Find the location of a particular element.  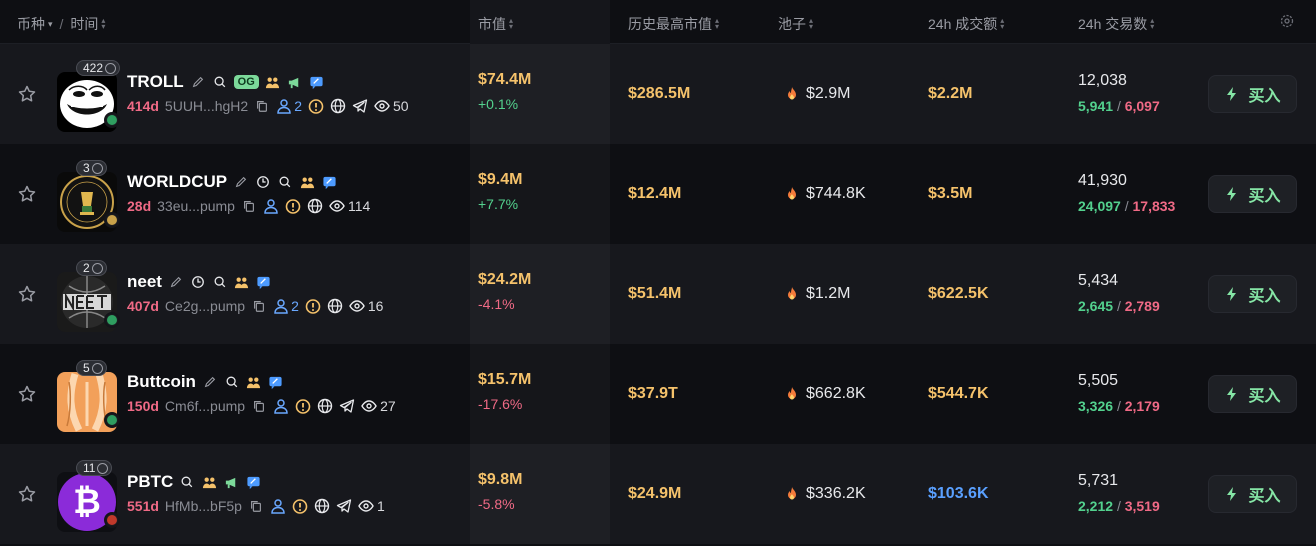

coin-time-header: 币种 ▾ / 时间 ▴ ▾ is located at coordinates (61, 24).